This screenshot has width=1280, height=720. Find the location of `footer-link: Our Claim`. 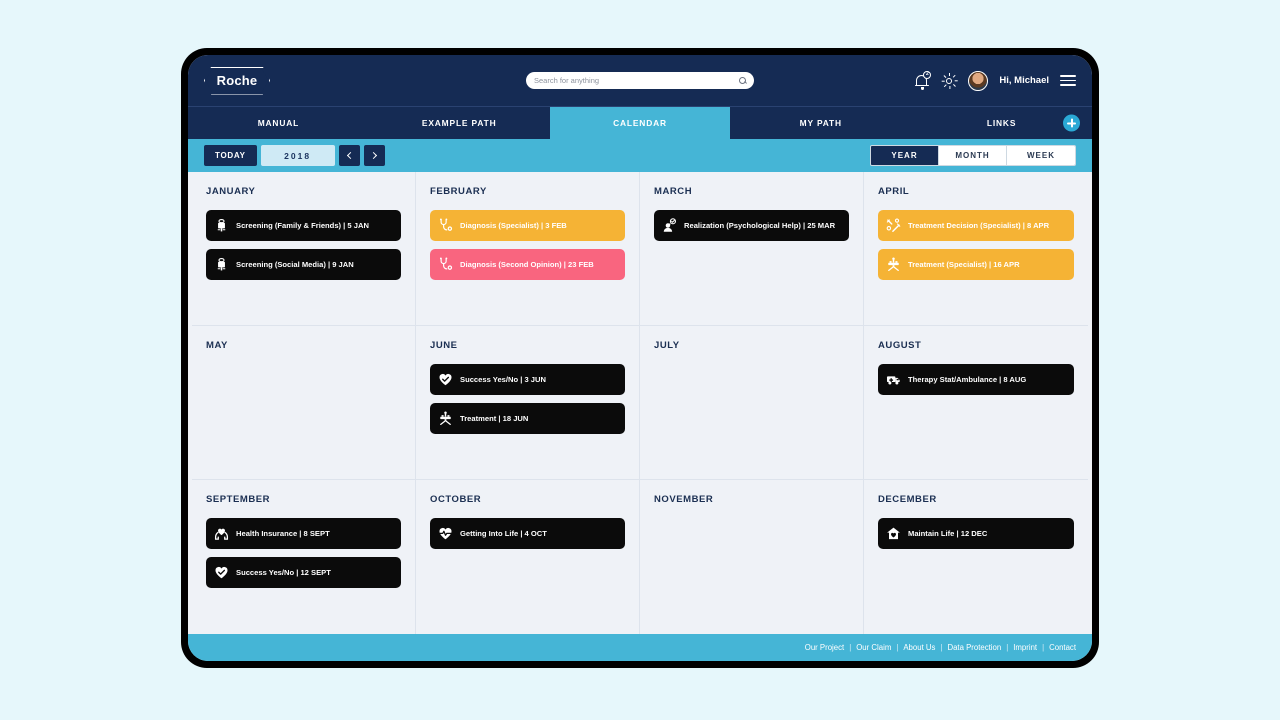

footer-link: Our Claim is located at coordinates (873, 647).